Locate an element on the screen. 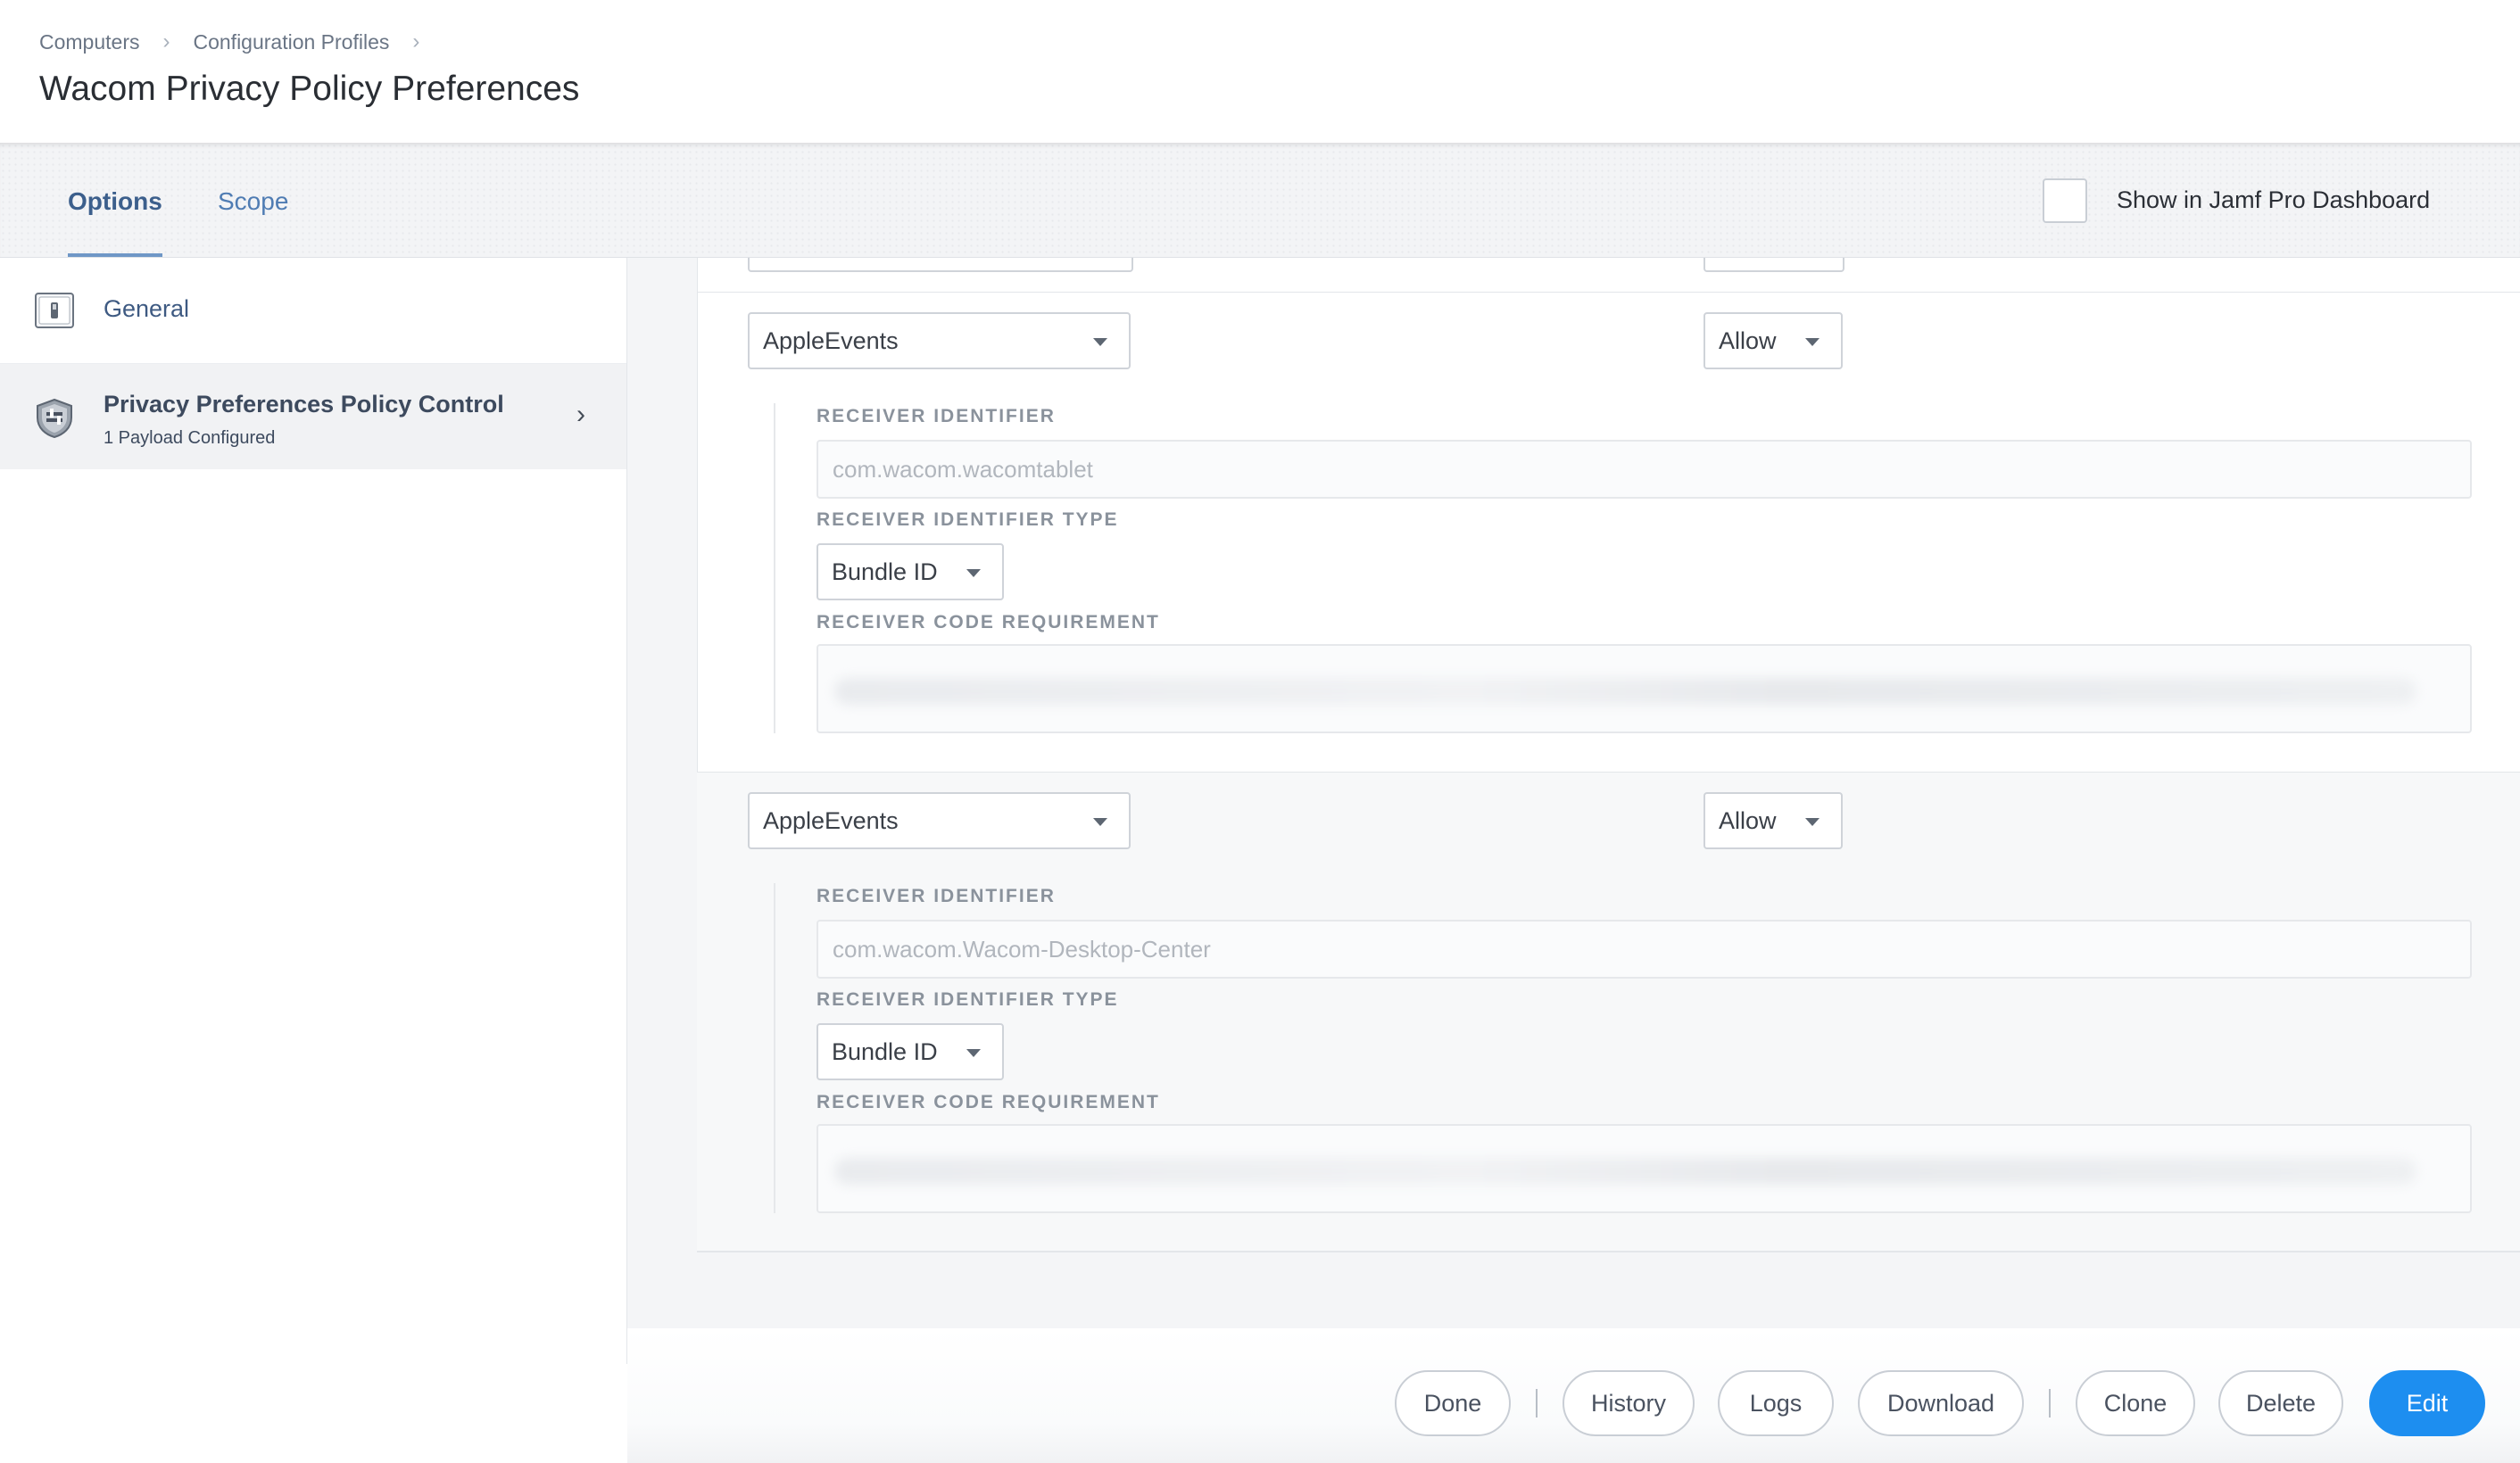 This screenshot has width=2520, height=1463. breadcrumb: Computers › Configuration Profiles › is located at coordinates (241, 41).